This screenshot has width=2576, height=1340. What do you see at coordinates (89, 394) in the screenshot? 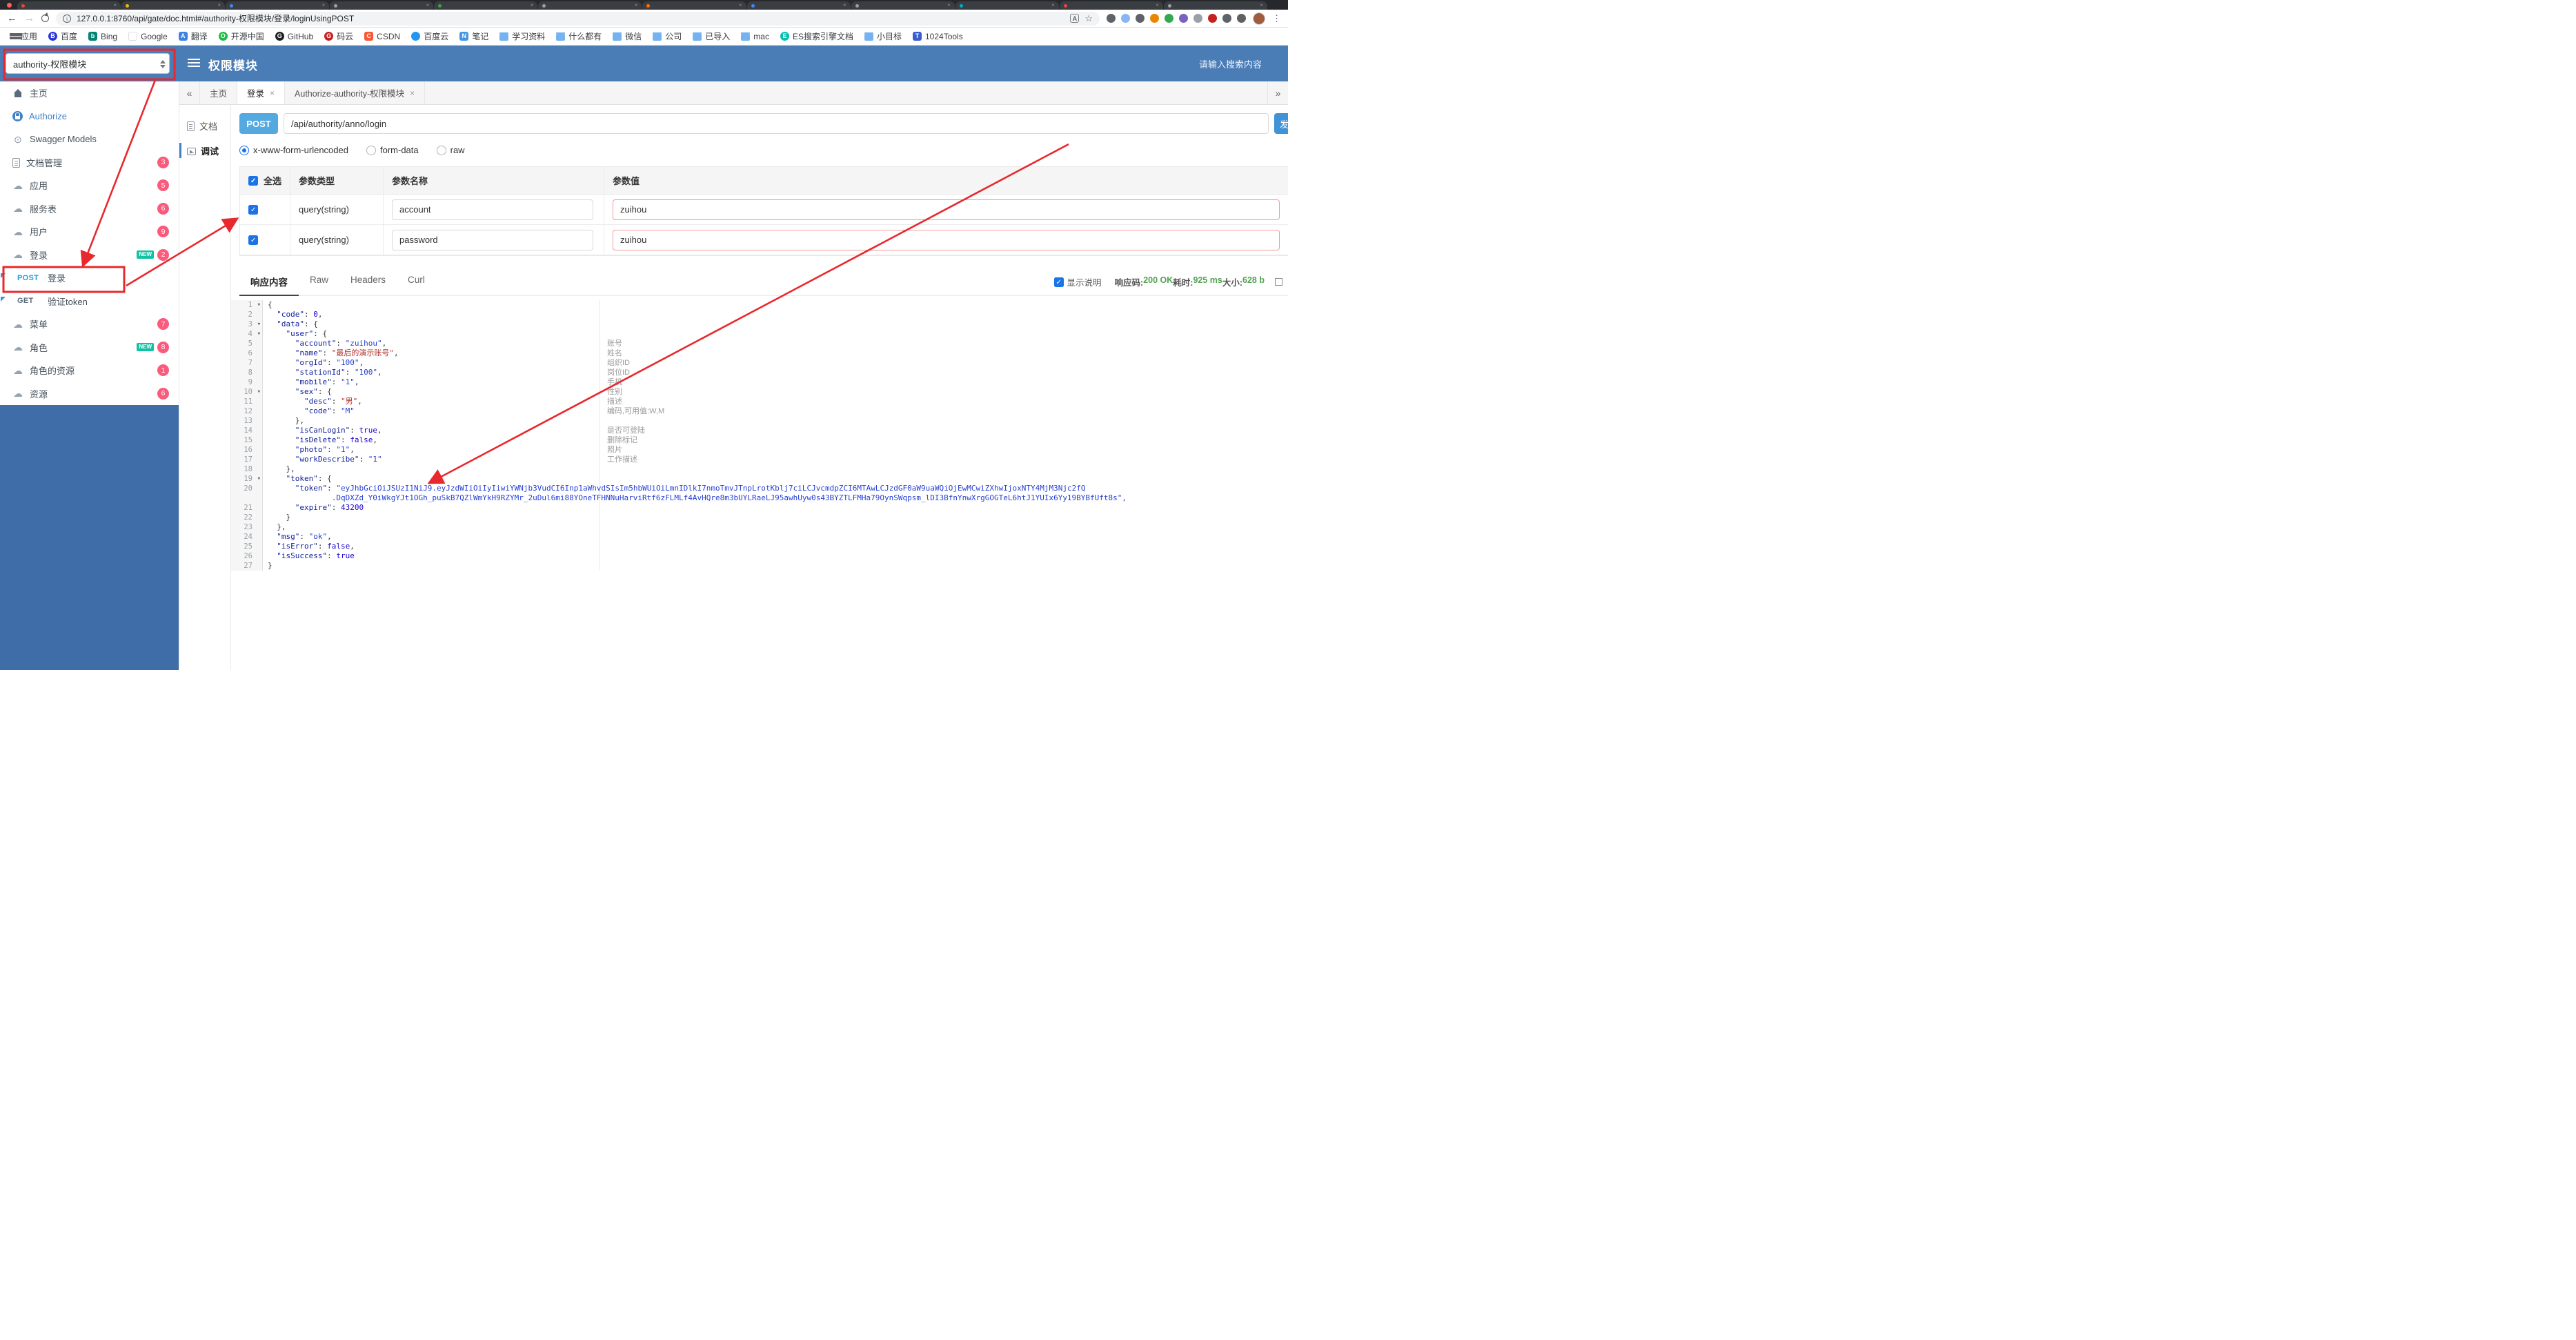
I see `sidebar-item: 资源 6` at bounding box center [89, 394].